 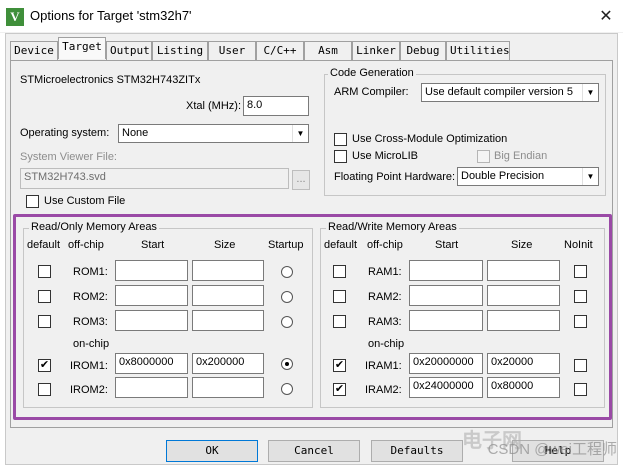 I want to click on rw-size-input: 0x20000, so click(x=523, y=363).